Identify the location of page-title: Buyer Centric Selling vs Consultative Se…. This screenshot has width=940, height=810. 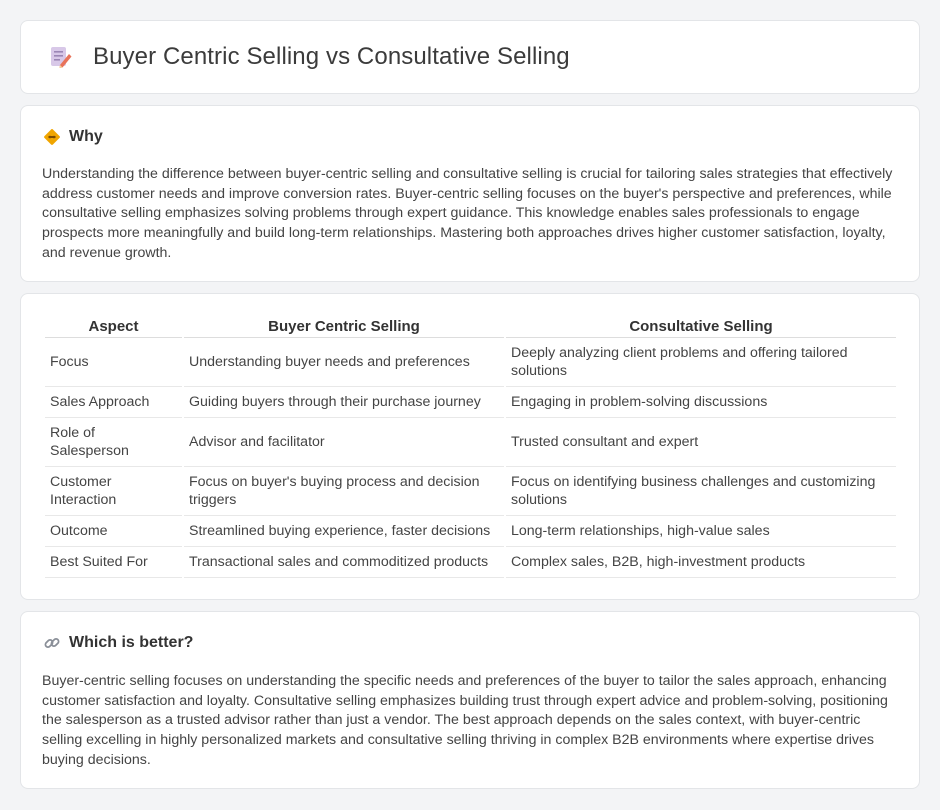
(331, 56).